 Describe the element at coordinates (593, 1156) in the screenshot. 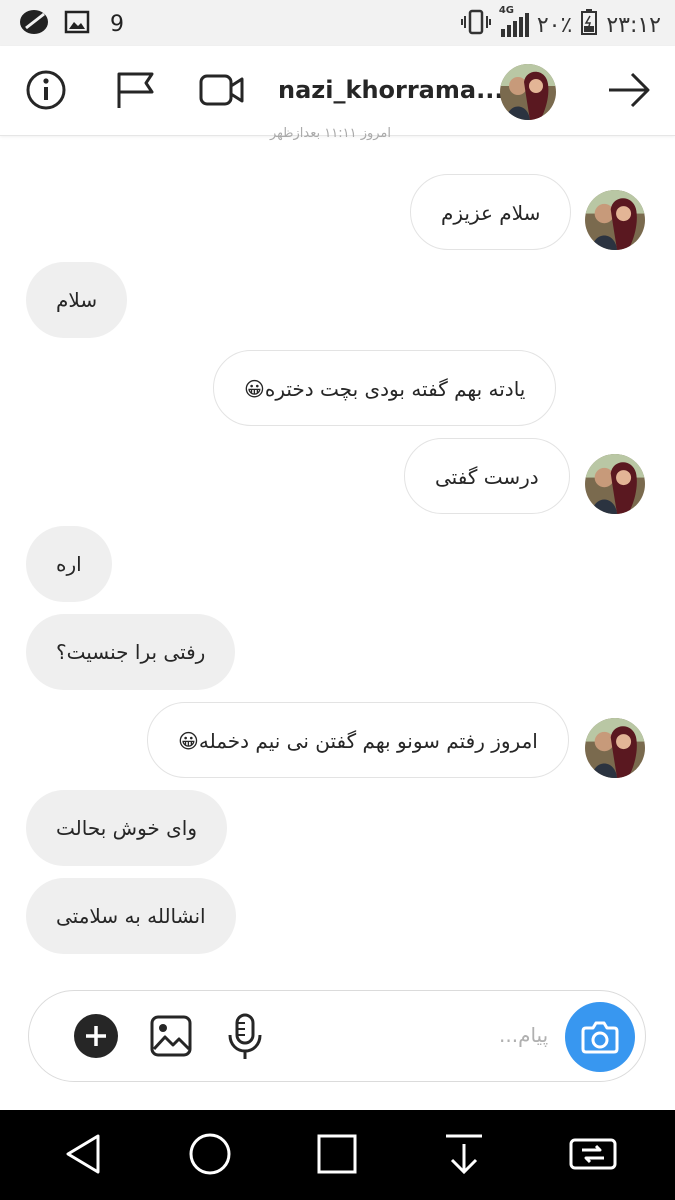

I see `switch-icon` at that location.